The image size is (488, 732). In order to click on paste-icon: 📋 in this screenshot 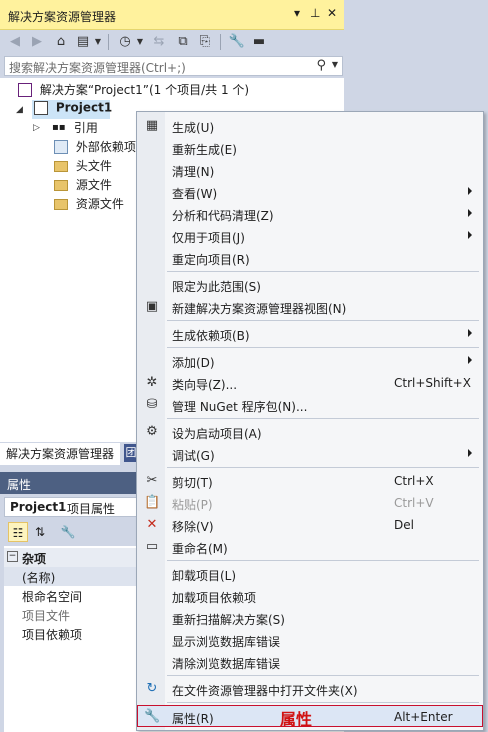, I will do `click(152, 502)`.